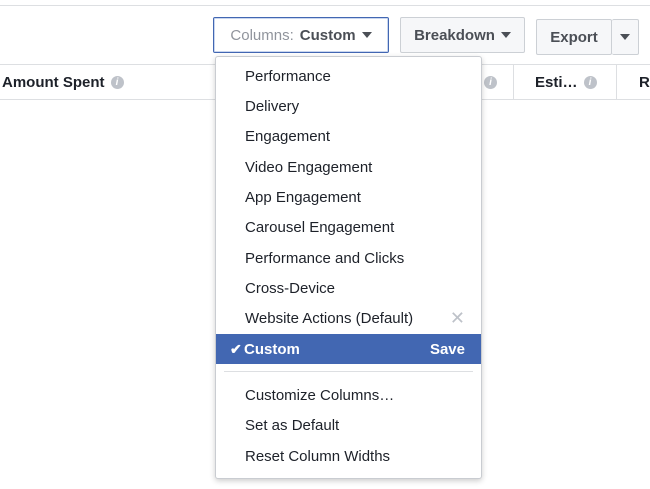  I want to click on checkmark-icon: ✔, so click(236, 348).